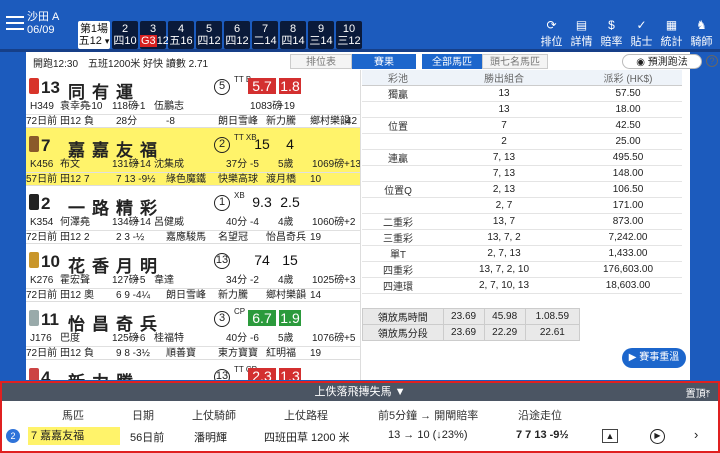 The image size is (720, 453). I want to click on col-amount: 派彩 (HK$), so click(628, 78).